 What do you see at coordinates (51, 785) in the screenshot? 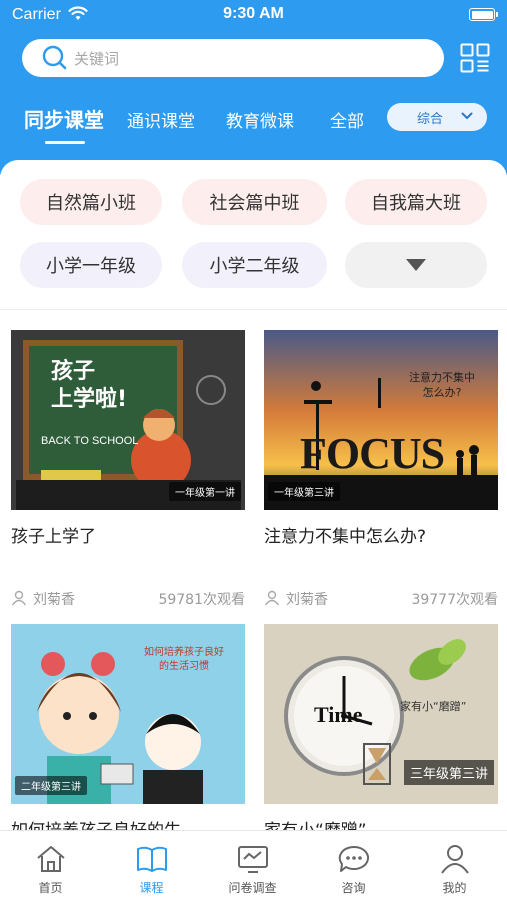
I see `grade-tag: 二年级第三讲` at bounding box center [51, 785].